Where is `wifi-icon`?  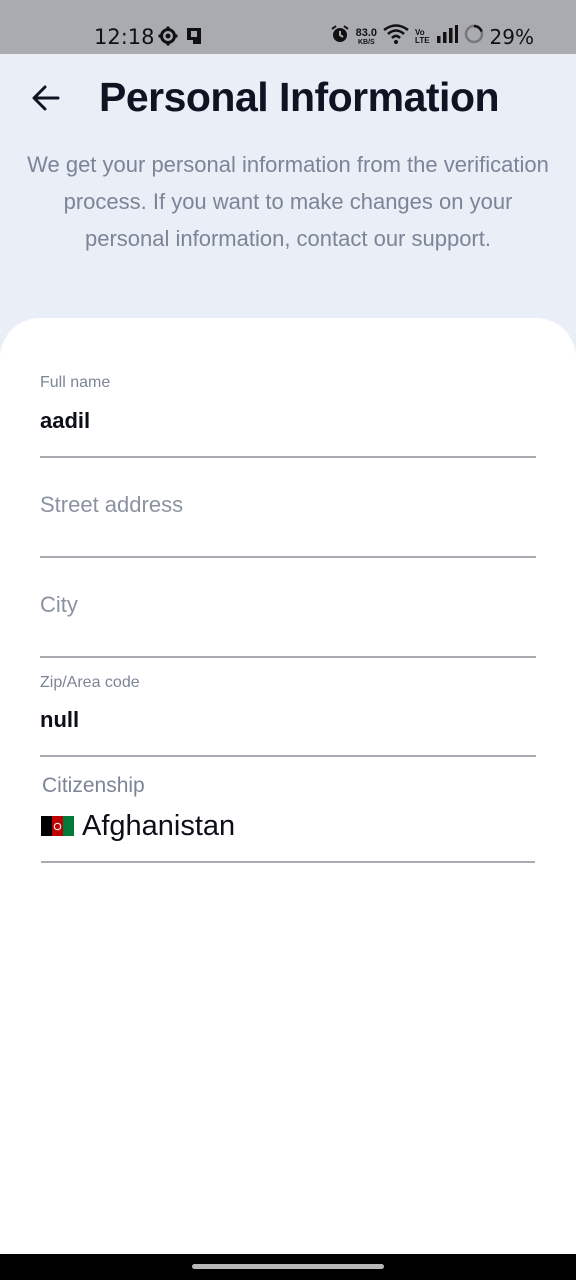 wifi-icon is located at coordinates (396, 36).